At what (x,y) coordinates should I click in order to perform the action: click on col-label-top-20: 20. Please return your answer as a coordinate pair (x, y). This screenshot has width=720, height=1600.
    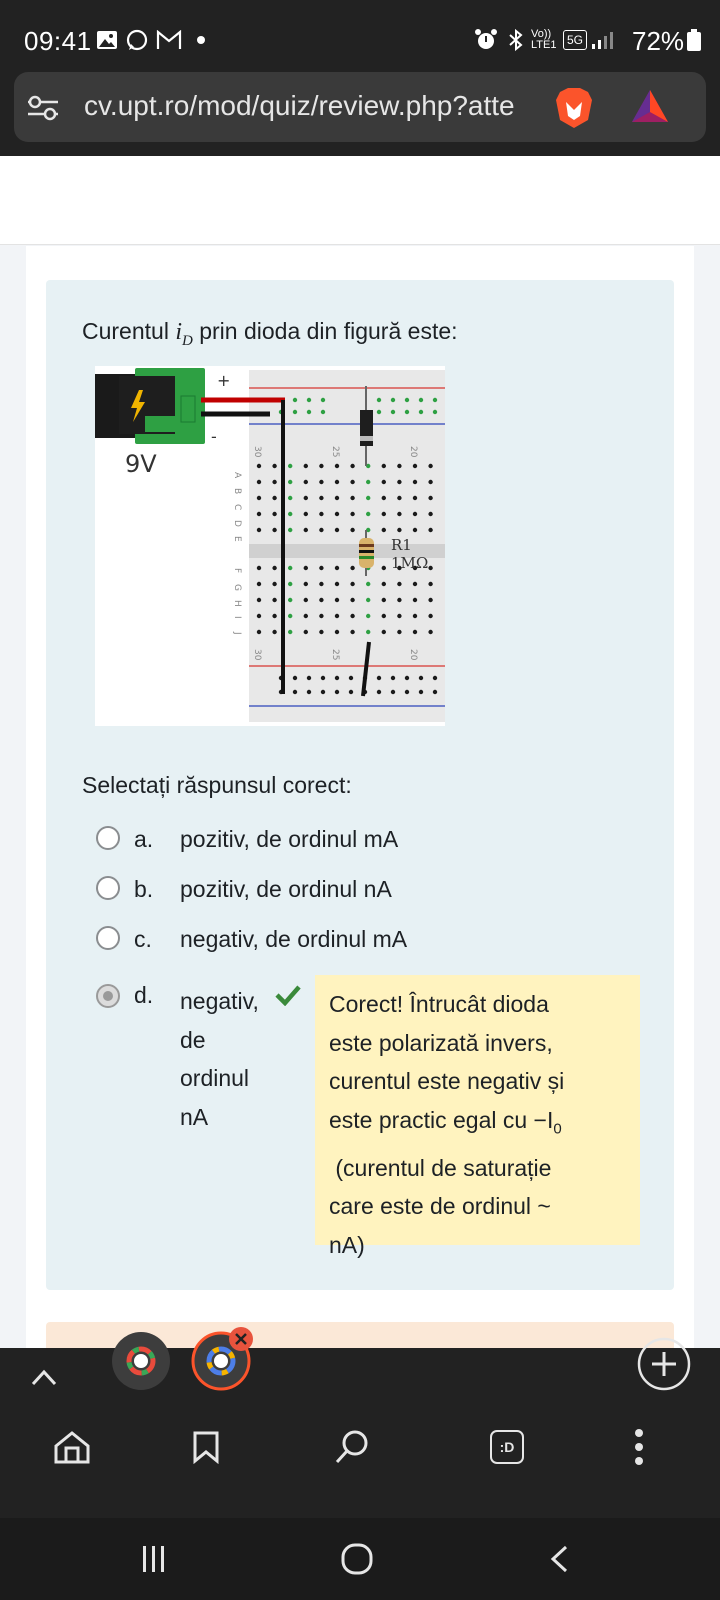
    Looking at the image, I should click on (413, 452).